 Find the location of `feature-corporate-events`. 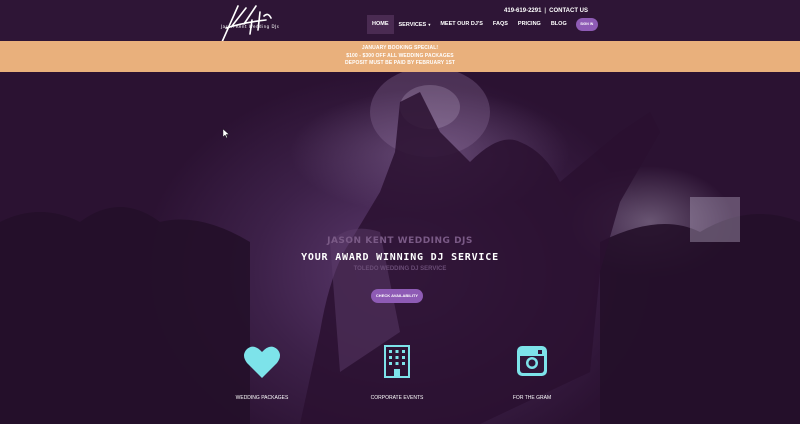

feature-corporate-events is located at coordinates (397, 361).